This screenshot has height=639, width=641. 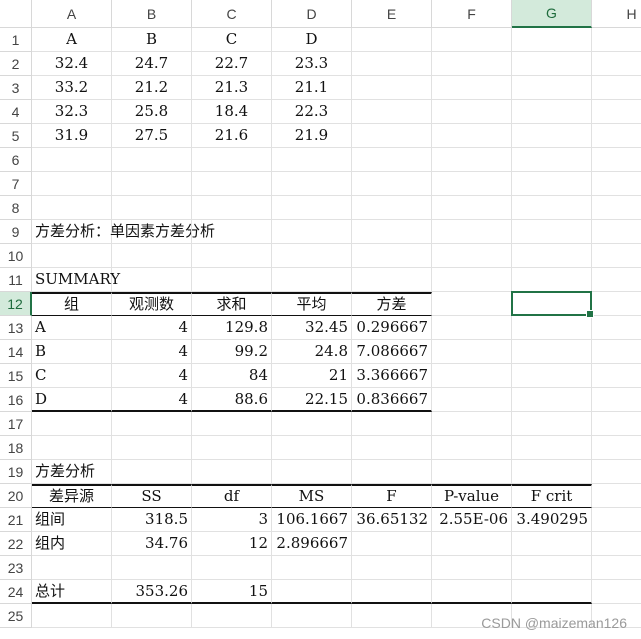 What do you see at coordinates (16, 568) in the screenshot?
I see `row-header-23: 23` at bounding box center [16, 568].